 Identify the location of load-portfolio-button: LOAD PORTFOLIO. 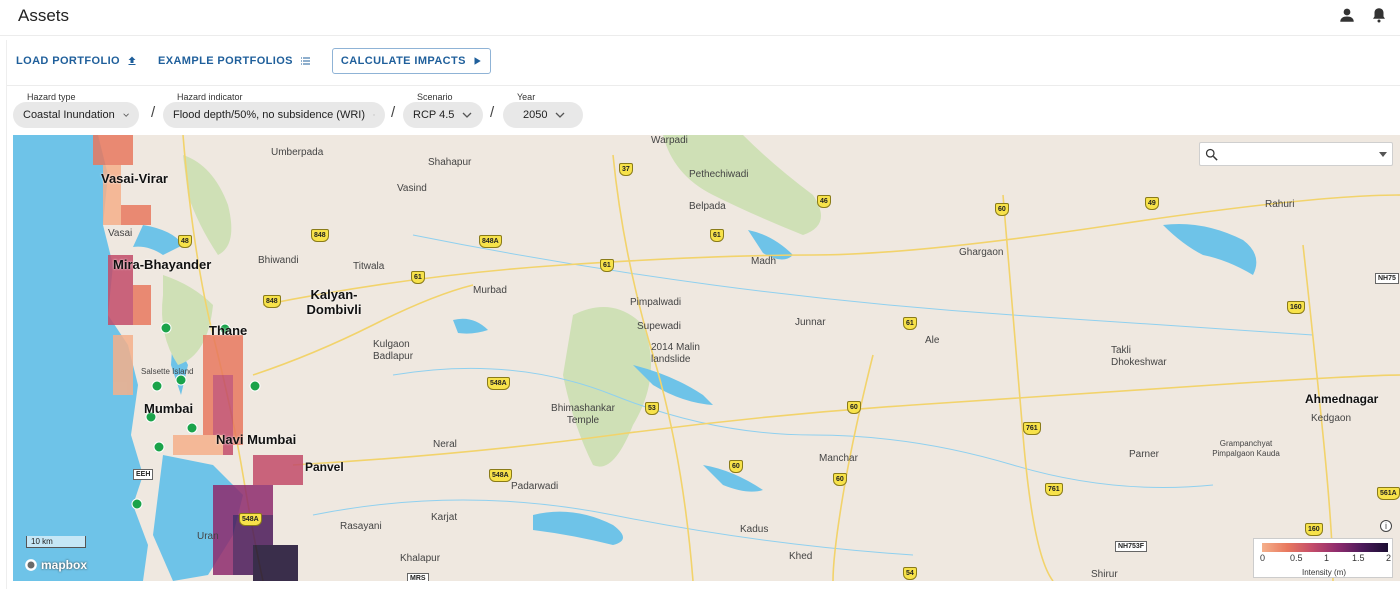
(77, 61).